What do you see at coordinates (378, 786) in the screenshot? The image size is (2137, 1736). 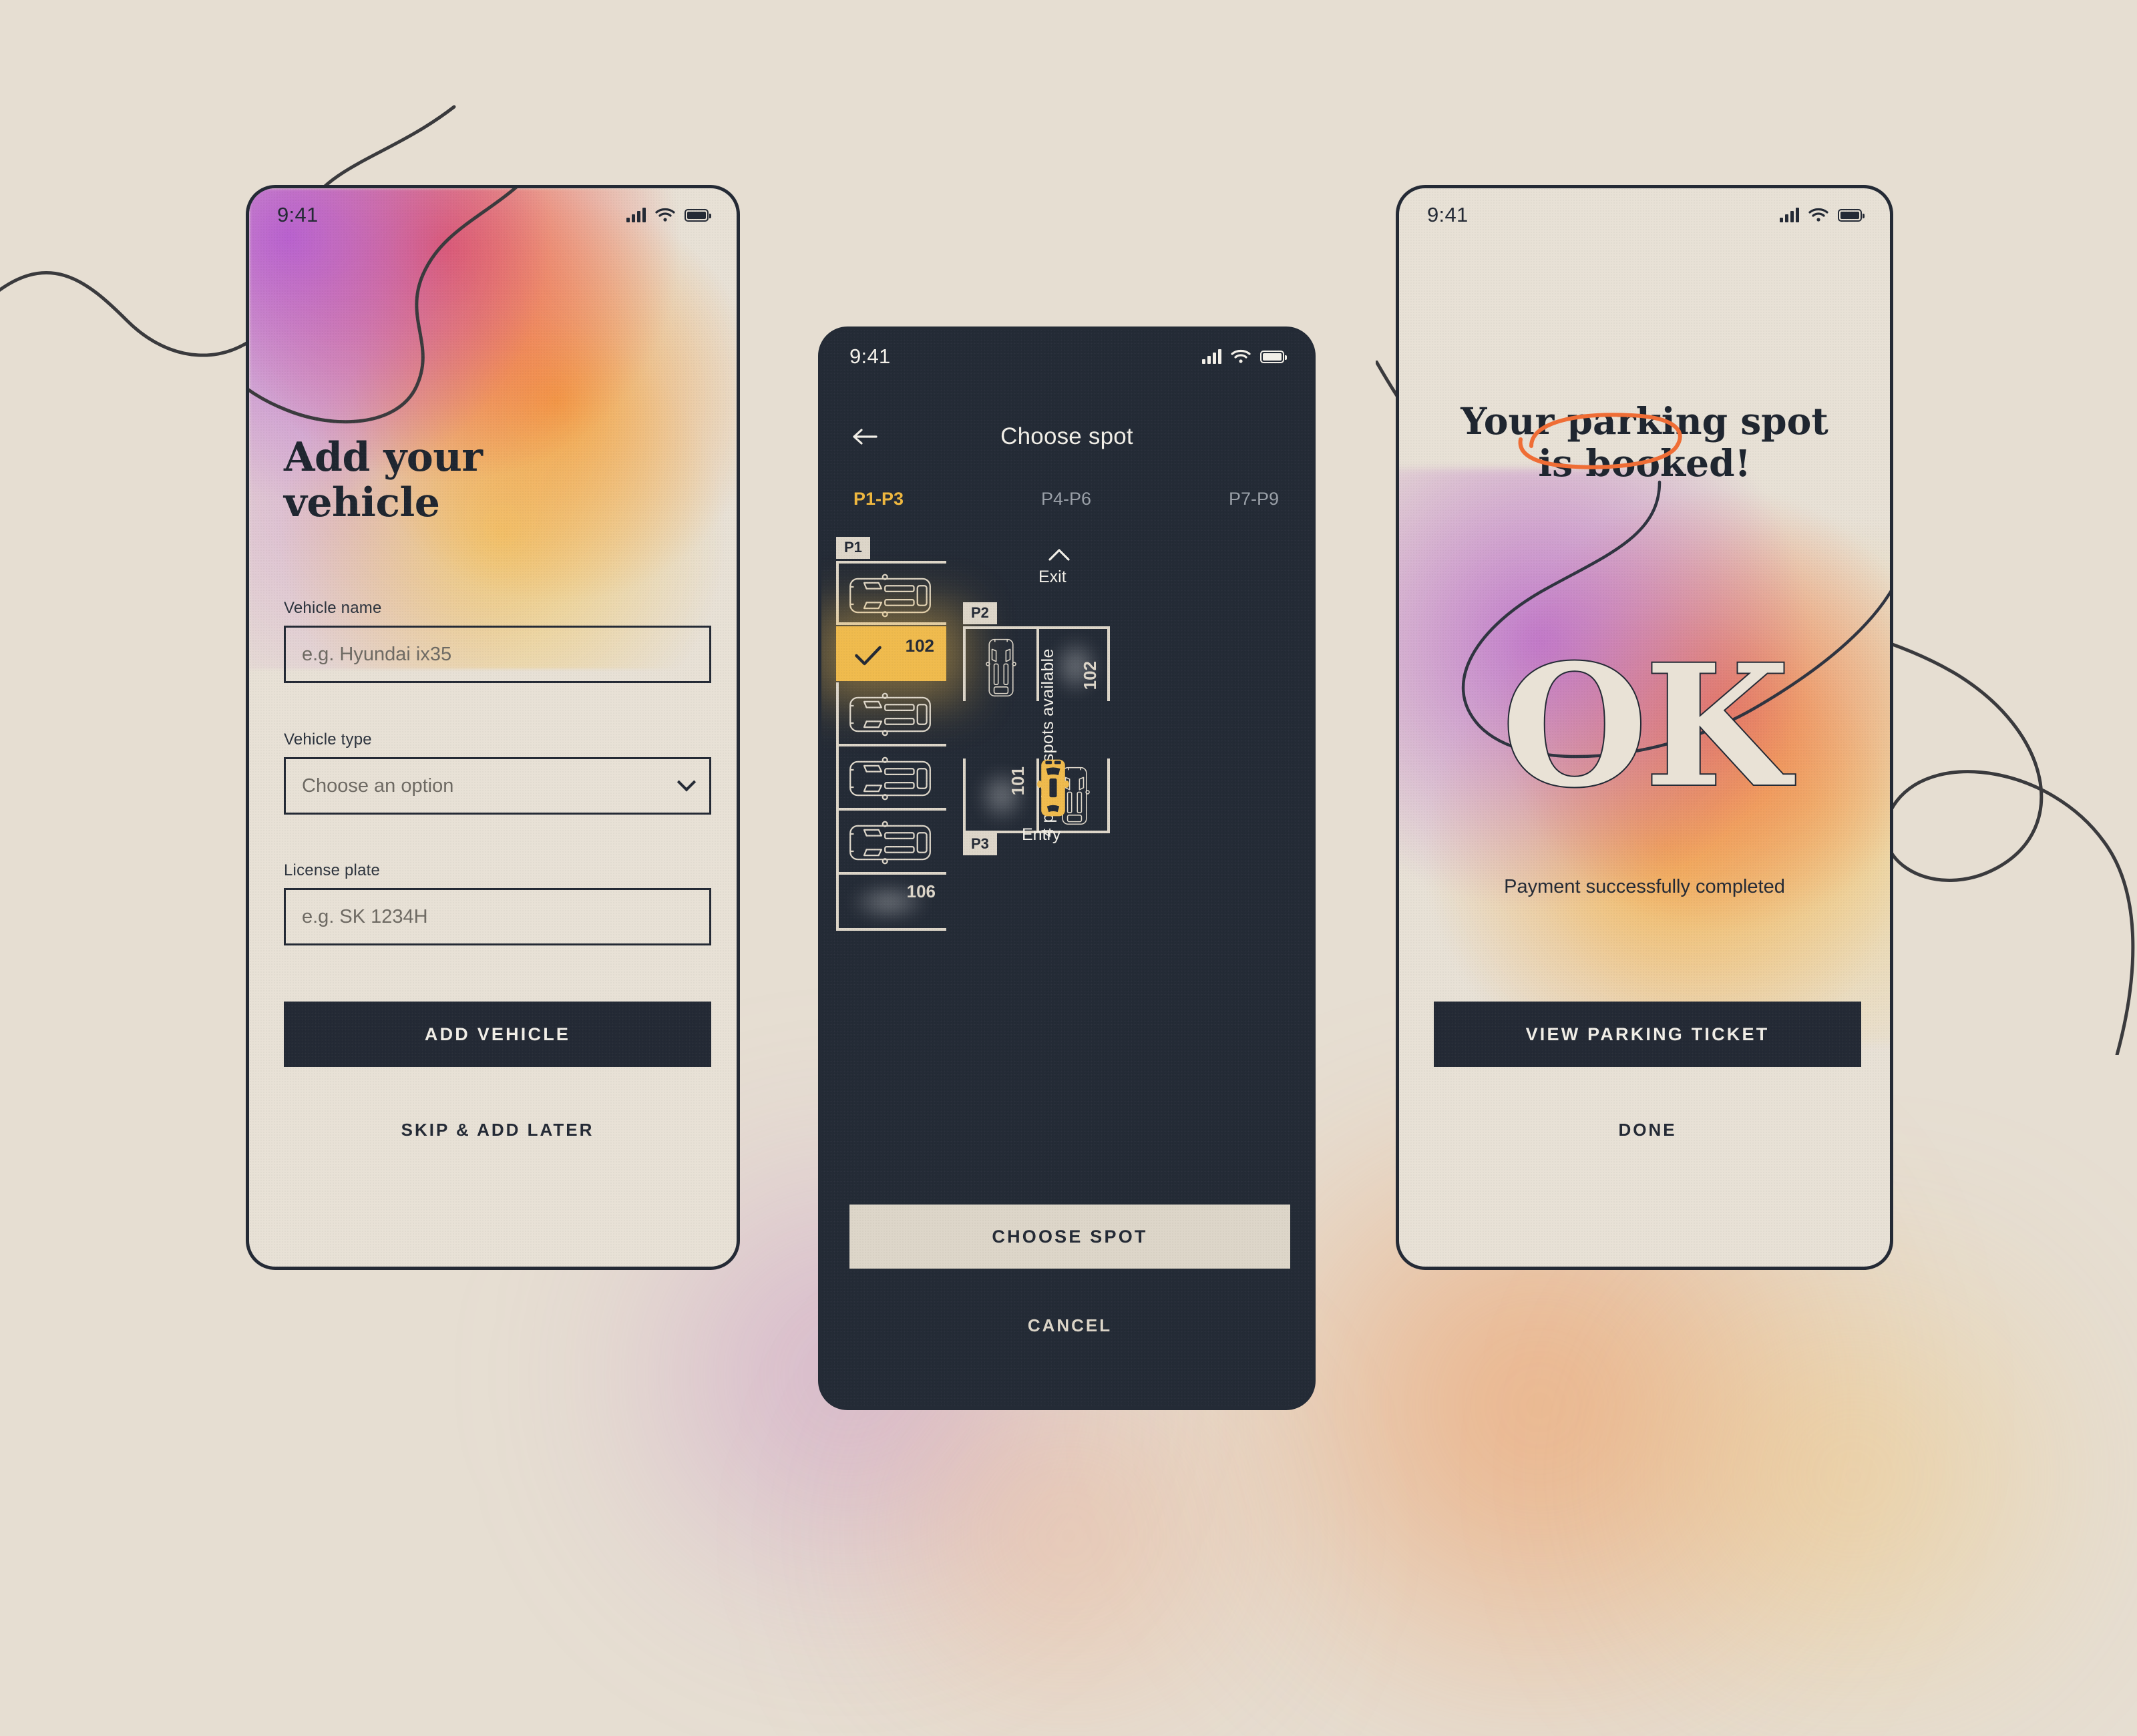 I see `vehicle-type-placeholder: Choose an option` at bounding box center [378, 786].